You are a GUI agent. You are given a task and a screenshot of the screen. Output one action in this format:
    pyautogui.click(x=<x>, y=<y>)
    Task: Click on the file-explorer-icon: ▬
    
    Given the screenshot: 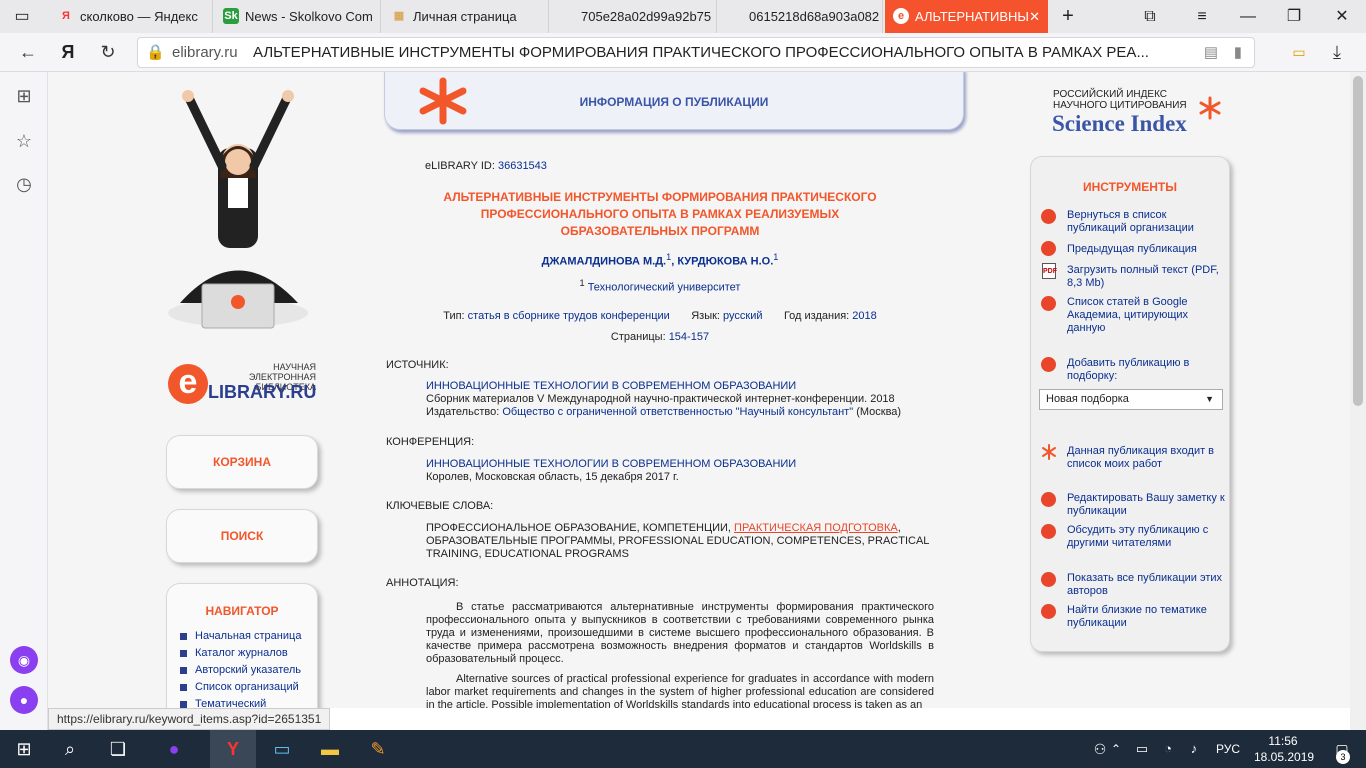 What is the action you would take?
    pyautogui.click(x=330, y=749)
    